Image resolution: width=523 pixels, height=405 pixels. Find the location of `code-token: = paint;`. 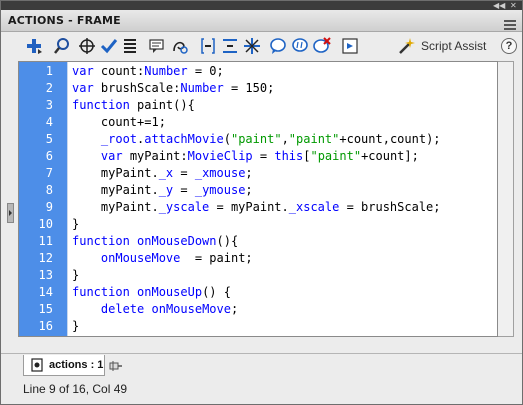

code-token: = paint; is located at coordinates (216, 258).